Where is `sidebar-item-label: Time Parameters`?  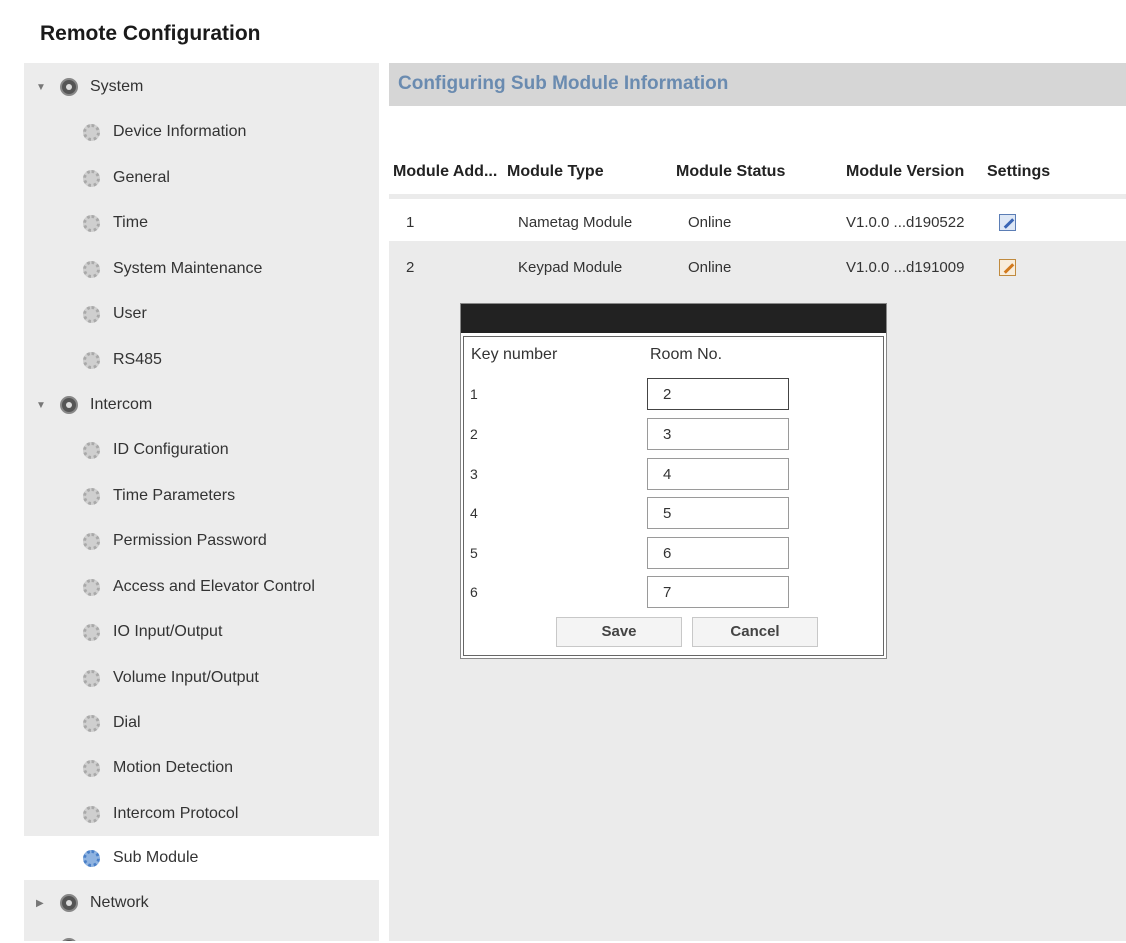 sidebar-item-label: Time Parameters is located at coordinates (174, 495).